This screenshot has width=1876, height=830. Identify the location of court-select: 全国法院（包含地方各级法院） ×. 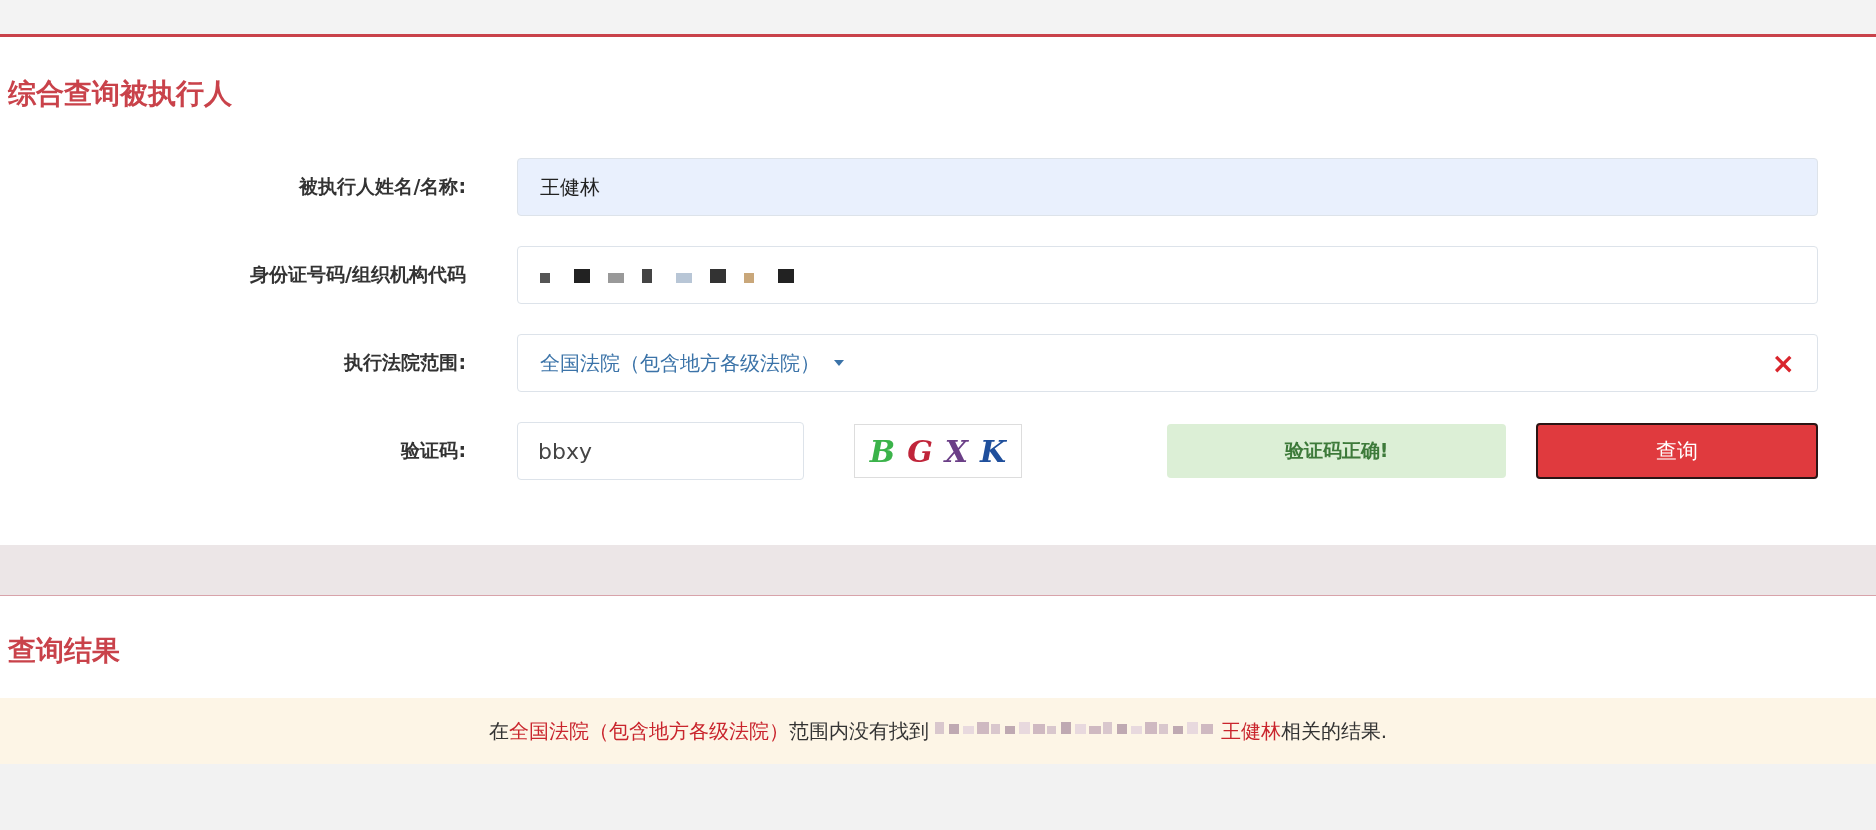
(1167, 363).